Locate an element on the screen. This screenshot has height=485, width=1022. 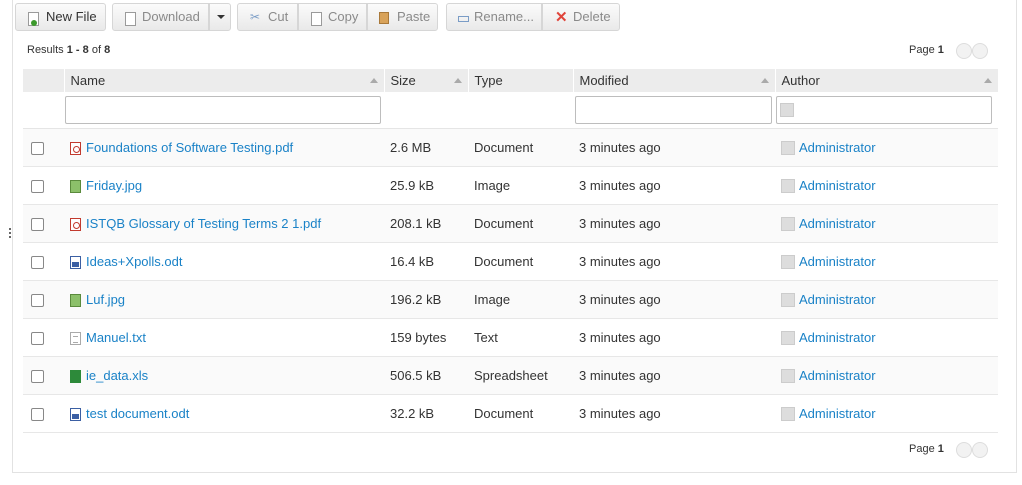
modified-filter-input is located at coordinates (673, 110).